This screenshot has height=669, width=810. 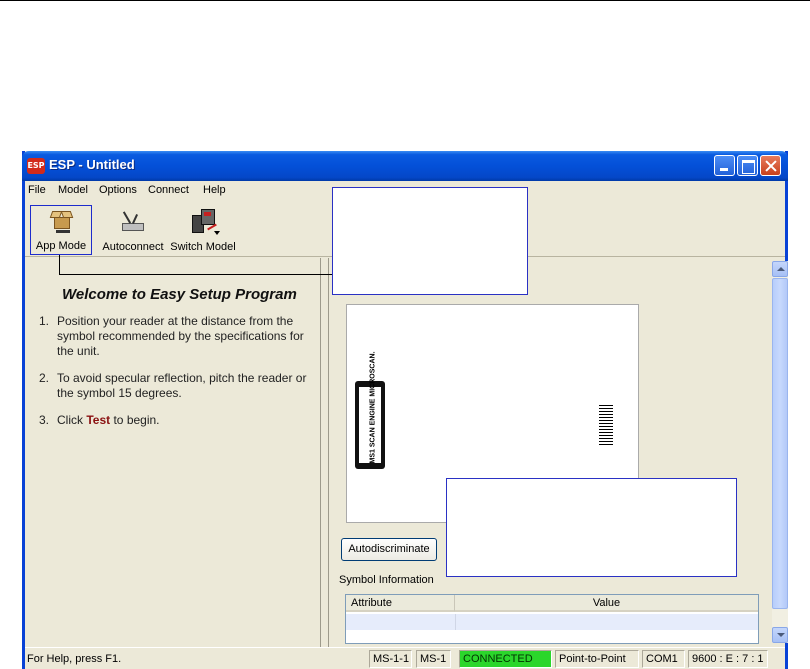 What do you see at coordinates (386, 580) in the screenshot?
I see `symbol-information-label: Symbol Information` at bounding box center [386, 580].